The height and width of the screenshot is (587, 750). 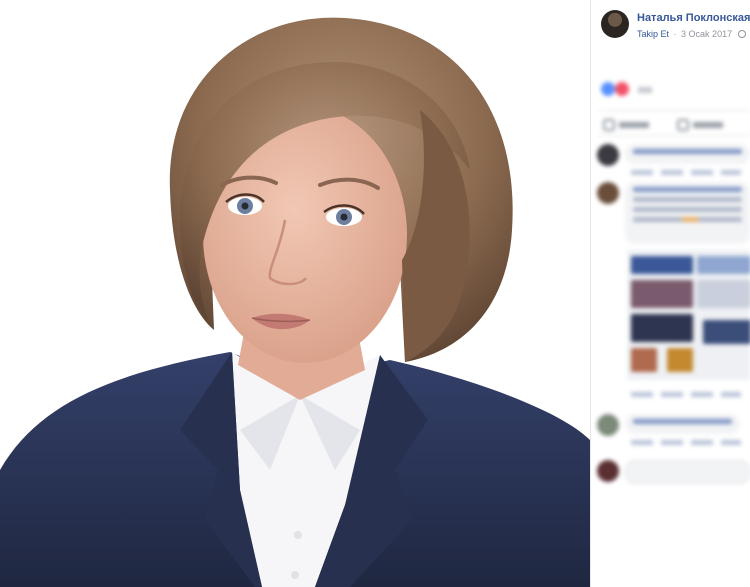 What do you see at coordinates (608, 471) in the screenshot?
I see `current-user-avatar` at bounding box center [608, 471].